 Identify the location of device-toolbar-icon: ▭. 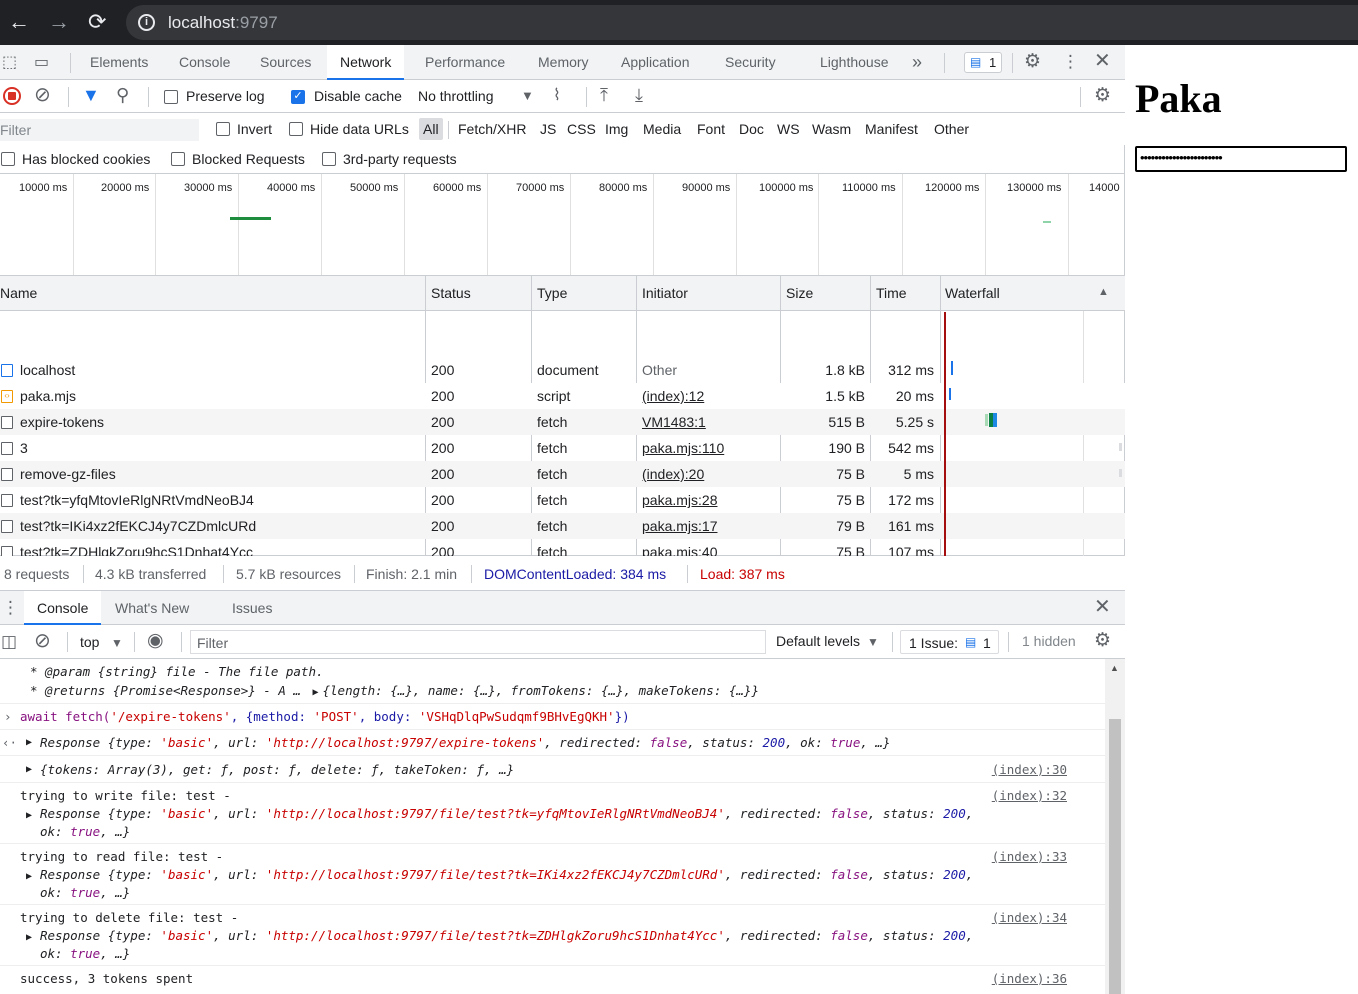
(41, 63).